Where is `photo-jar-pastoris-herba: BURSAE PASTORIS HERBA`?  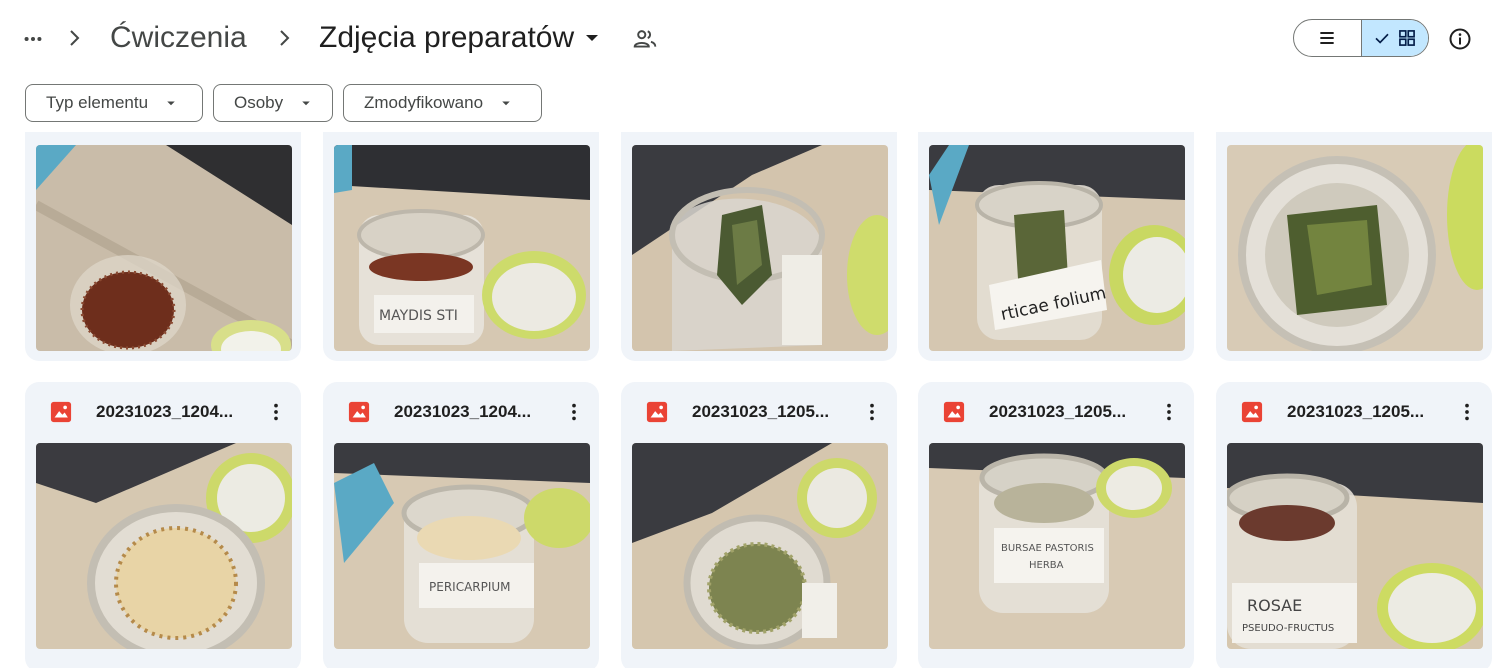 photo-jar-pastoris-herba: BURSAE PASTORIS HERBA is located at coordinates (1057, 546).